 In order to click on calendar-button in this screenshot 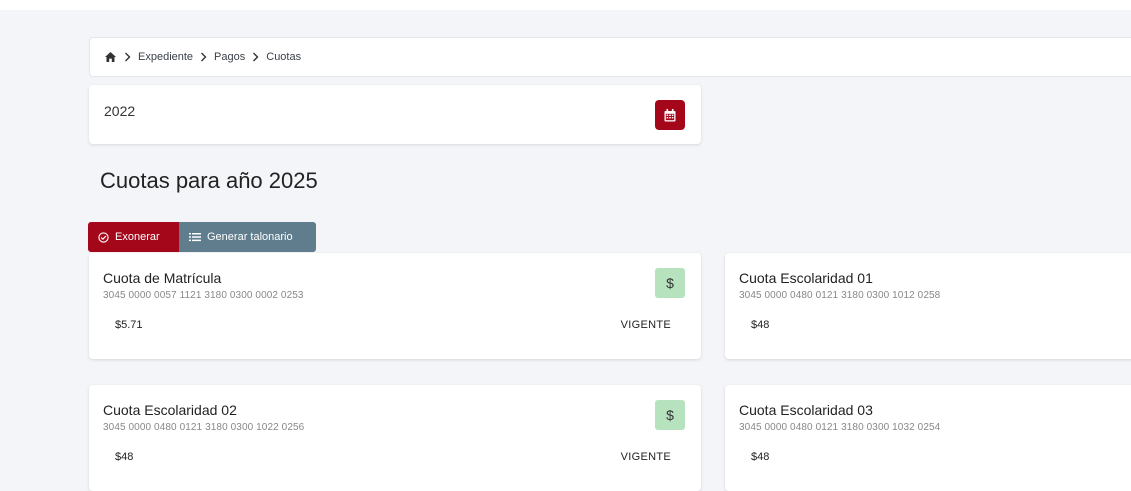, I will do `click(670, 115)`.